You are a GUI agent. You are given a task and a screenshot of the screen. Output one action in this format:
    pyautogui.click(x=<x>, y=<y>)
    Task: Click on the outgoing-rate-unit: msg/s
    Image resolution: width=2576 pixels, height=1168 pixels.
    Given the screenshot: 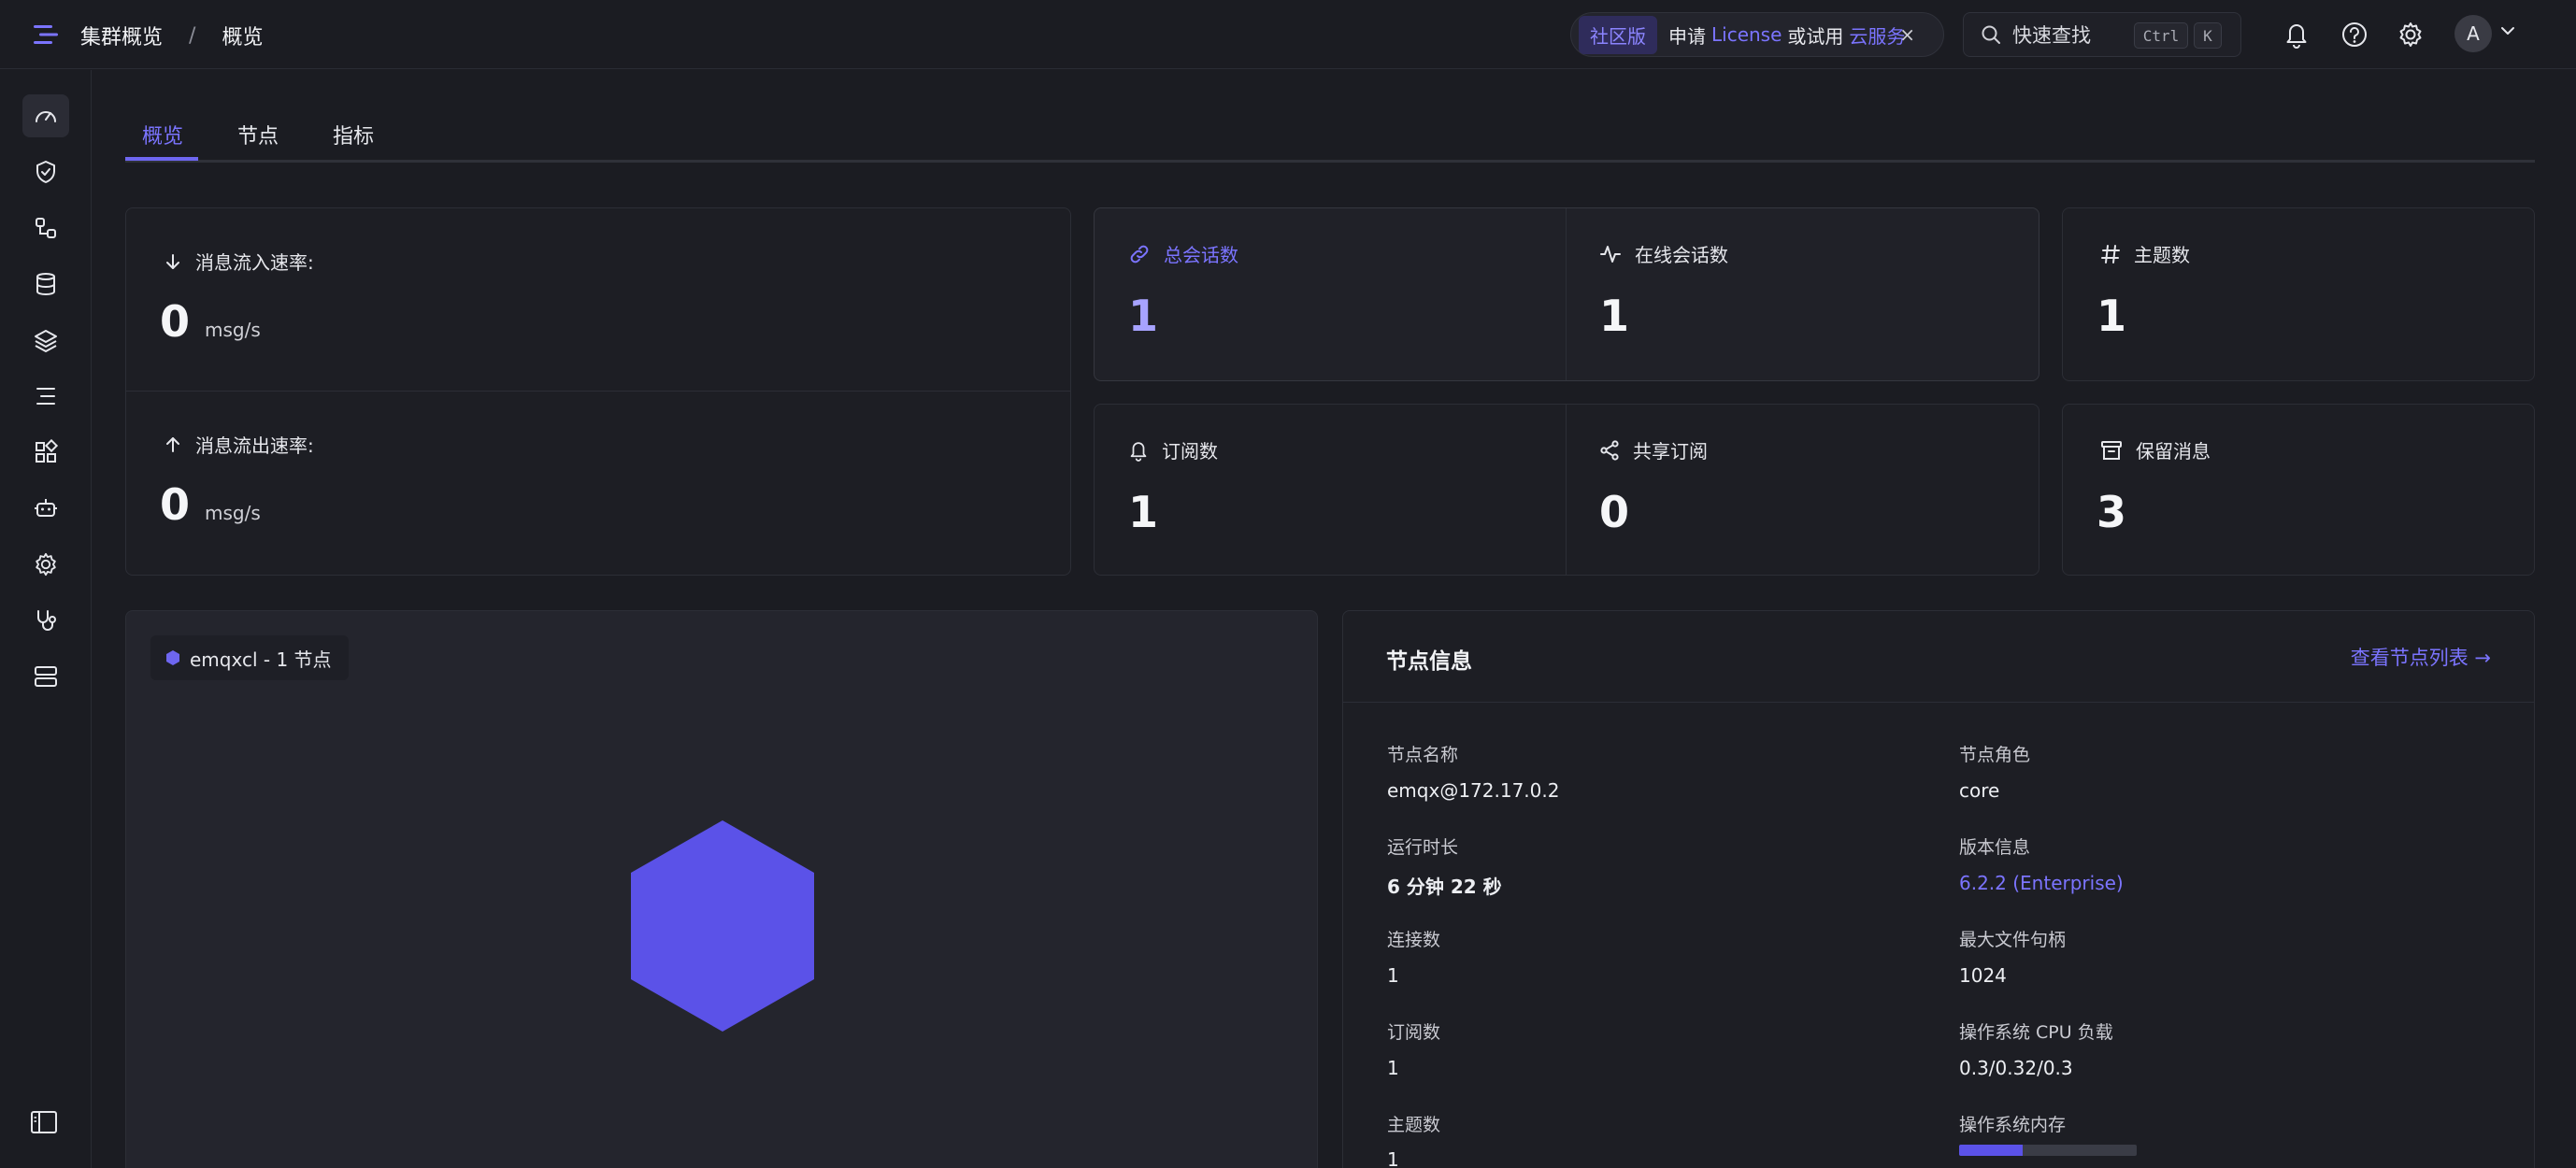 What is the action you would take?
    pyautogui.click(x=233, y=513)
    